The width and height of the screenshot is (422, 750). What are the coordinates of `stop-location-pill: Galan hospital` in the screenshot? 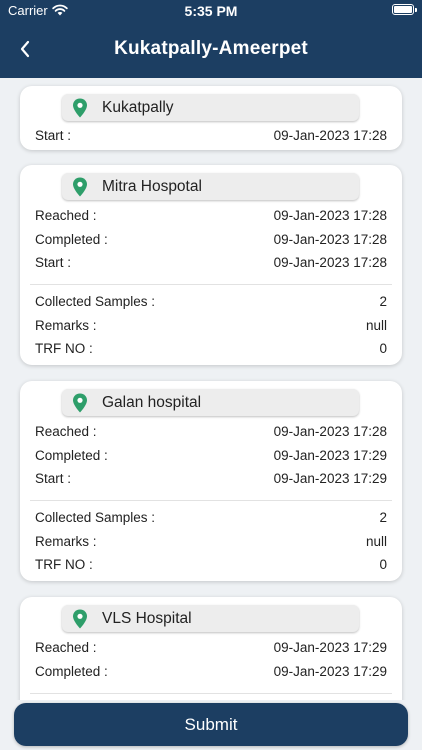 It's located at (210, 402).